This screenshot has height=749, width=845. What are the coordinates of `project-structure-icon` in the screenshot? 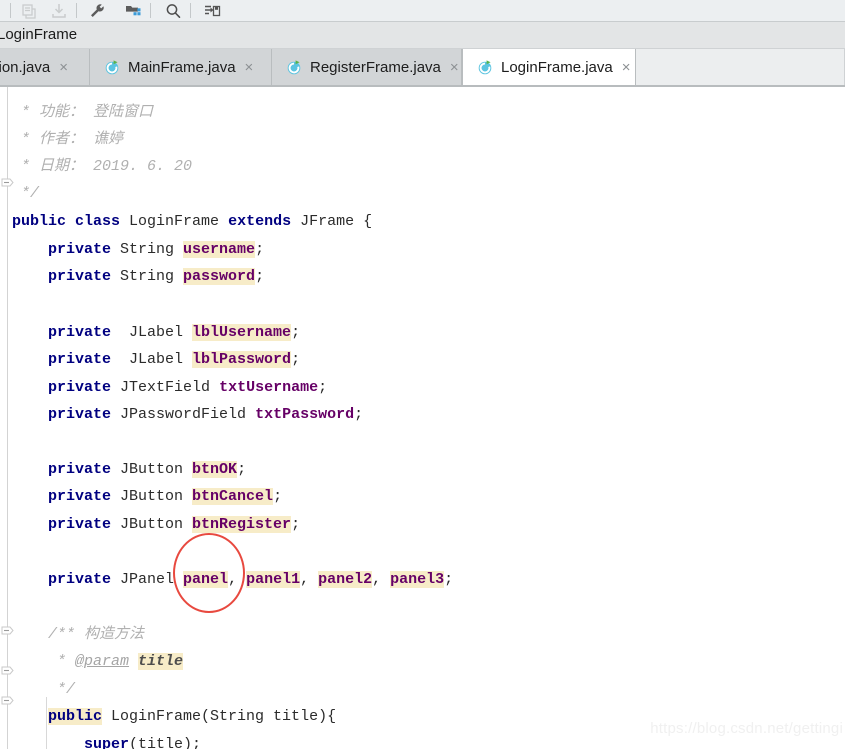 It's located at (133, 11).